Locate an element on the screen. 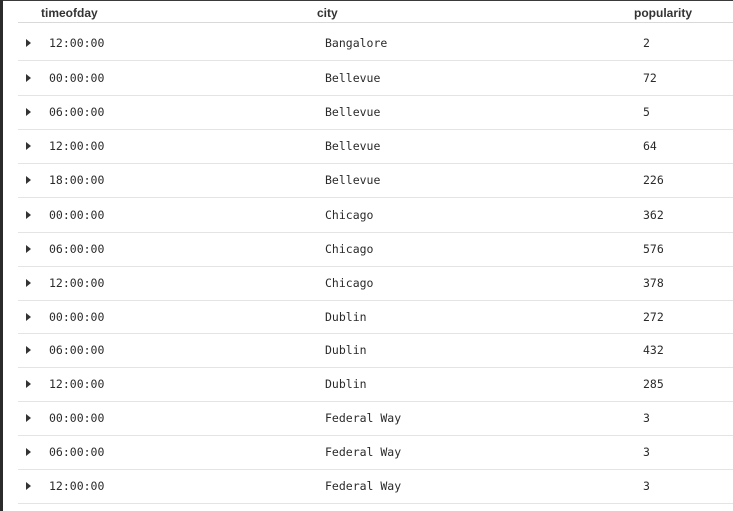 This screenshot has height=511, width=733. cell-popularity: 378 is located at coordinates (653, 283).